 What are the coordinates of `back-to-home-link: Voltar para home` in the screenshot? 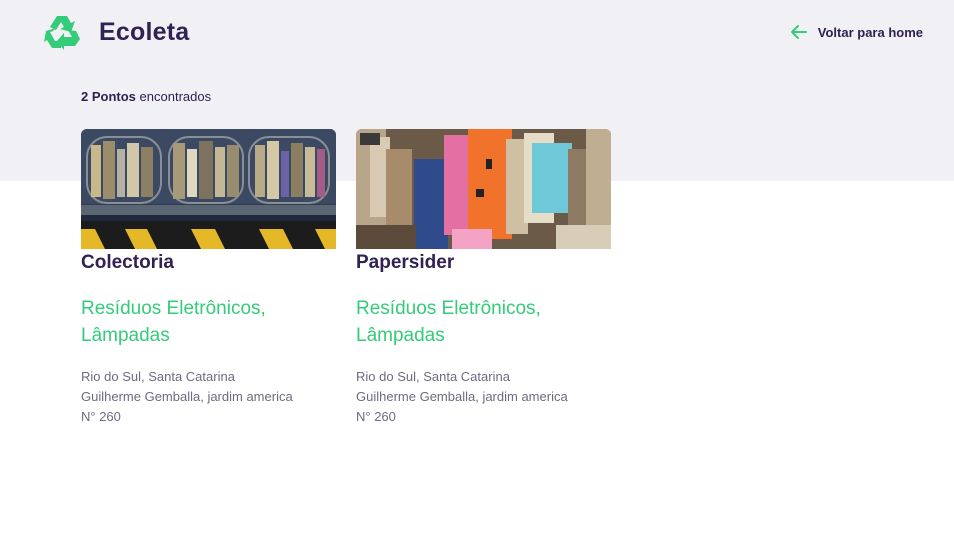 It's located at (856, 32).